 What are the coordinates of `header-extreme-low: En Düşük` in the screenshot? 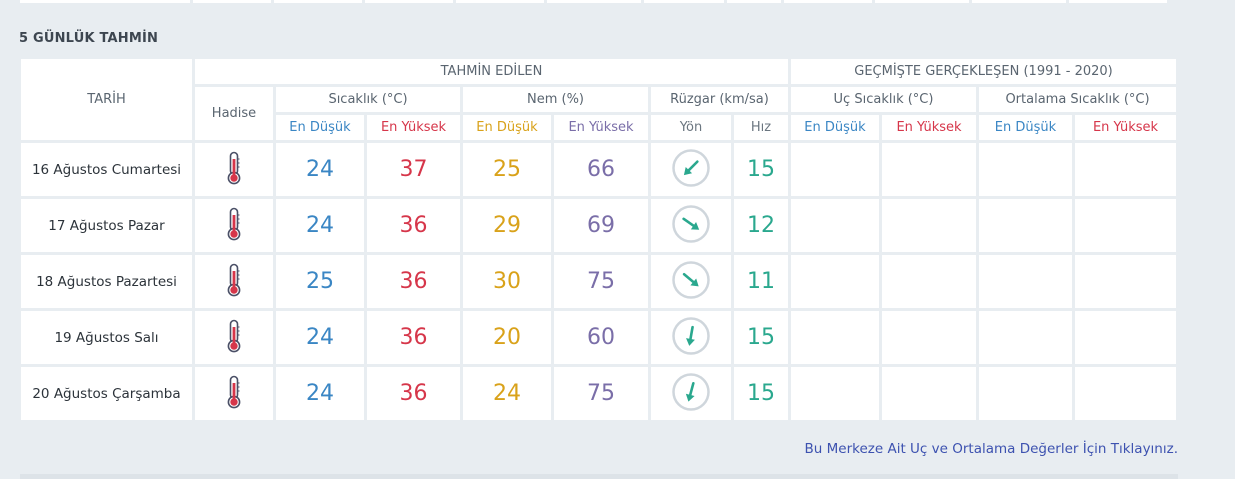 It's located at (835, 127).